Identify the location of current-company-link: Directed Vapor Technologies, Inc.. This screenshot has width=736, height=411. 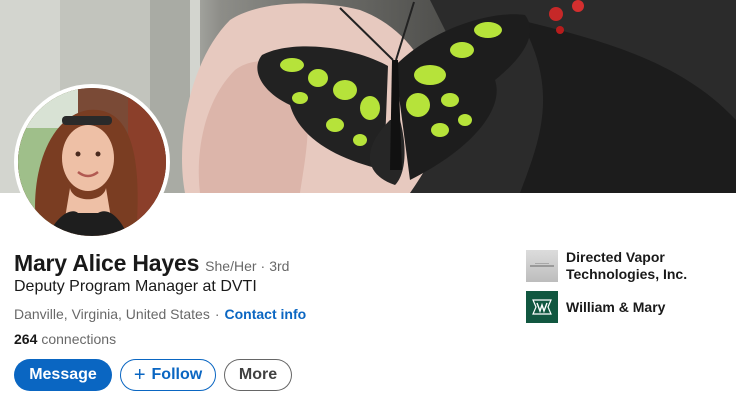
(626, 266).